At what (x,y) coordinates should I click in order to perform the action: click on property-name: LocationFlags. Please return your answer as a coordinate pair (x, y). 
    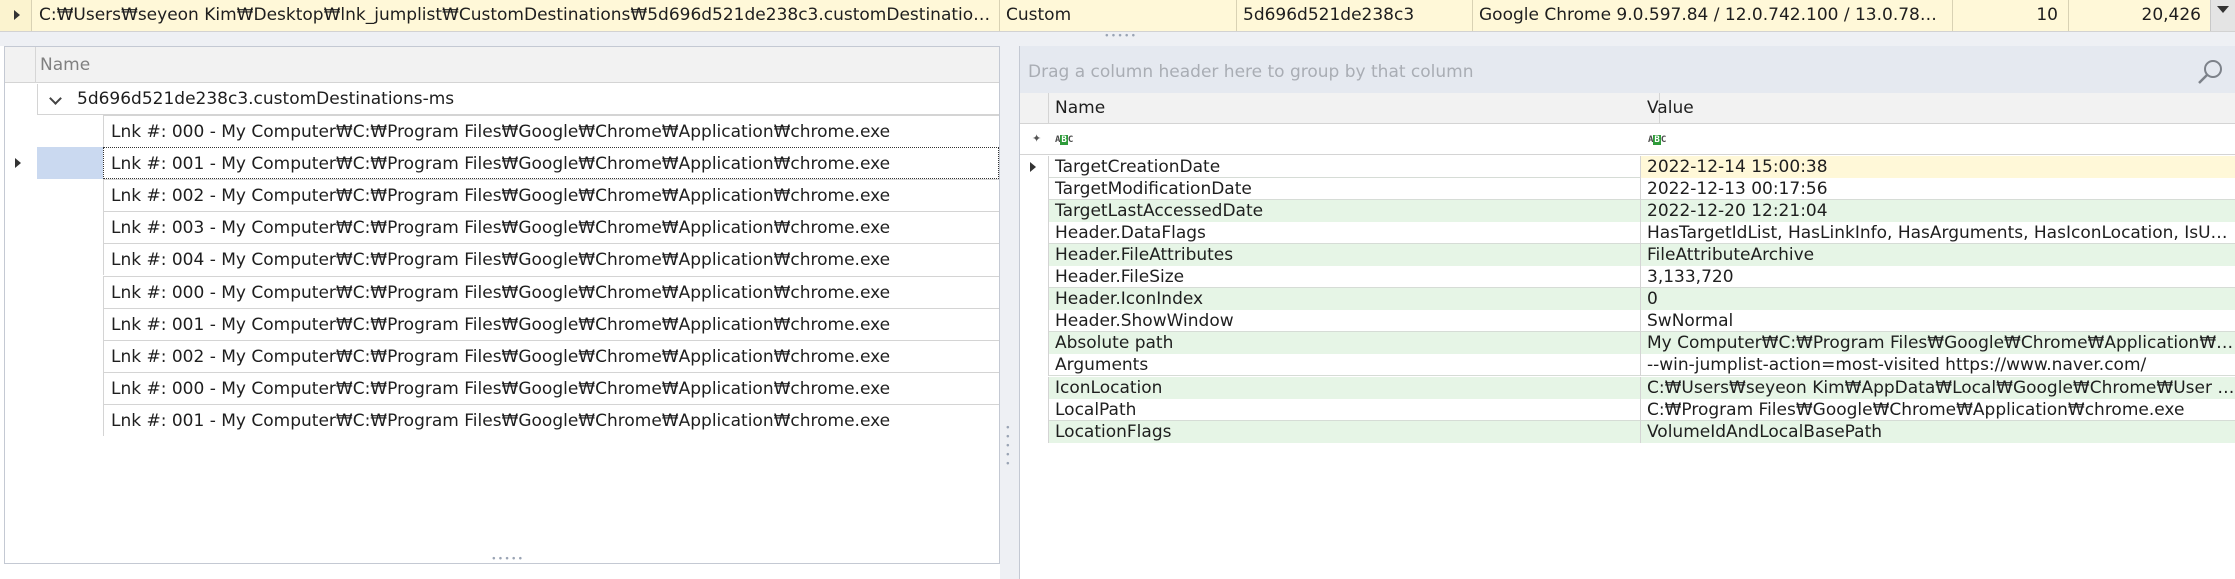
    Looking at the image, I should click on (1344, 432).